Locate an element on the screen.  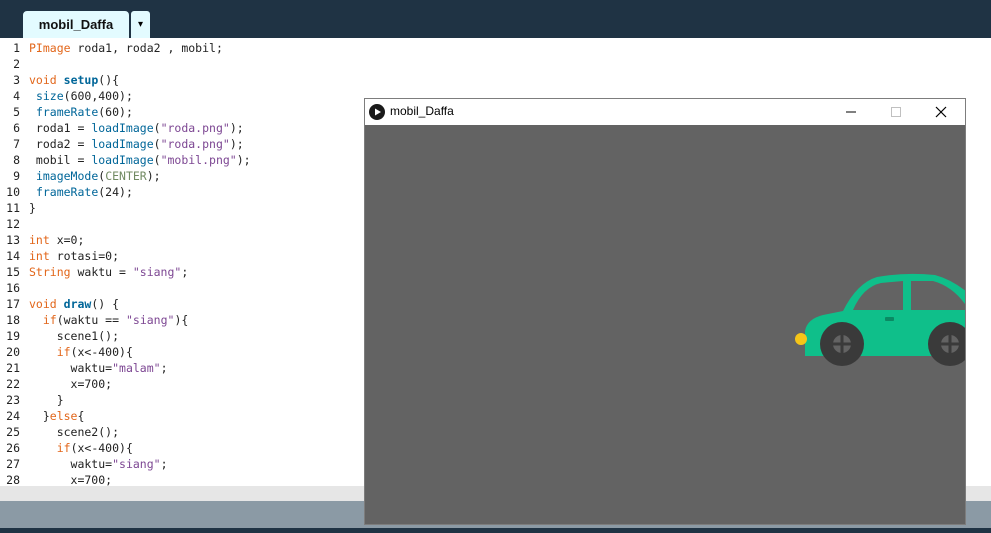
code-line: 2 is located at coordinates (495, 64).